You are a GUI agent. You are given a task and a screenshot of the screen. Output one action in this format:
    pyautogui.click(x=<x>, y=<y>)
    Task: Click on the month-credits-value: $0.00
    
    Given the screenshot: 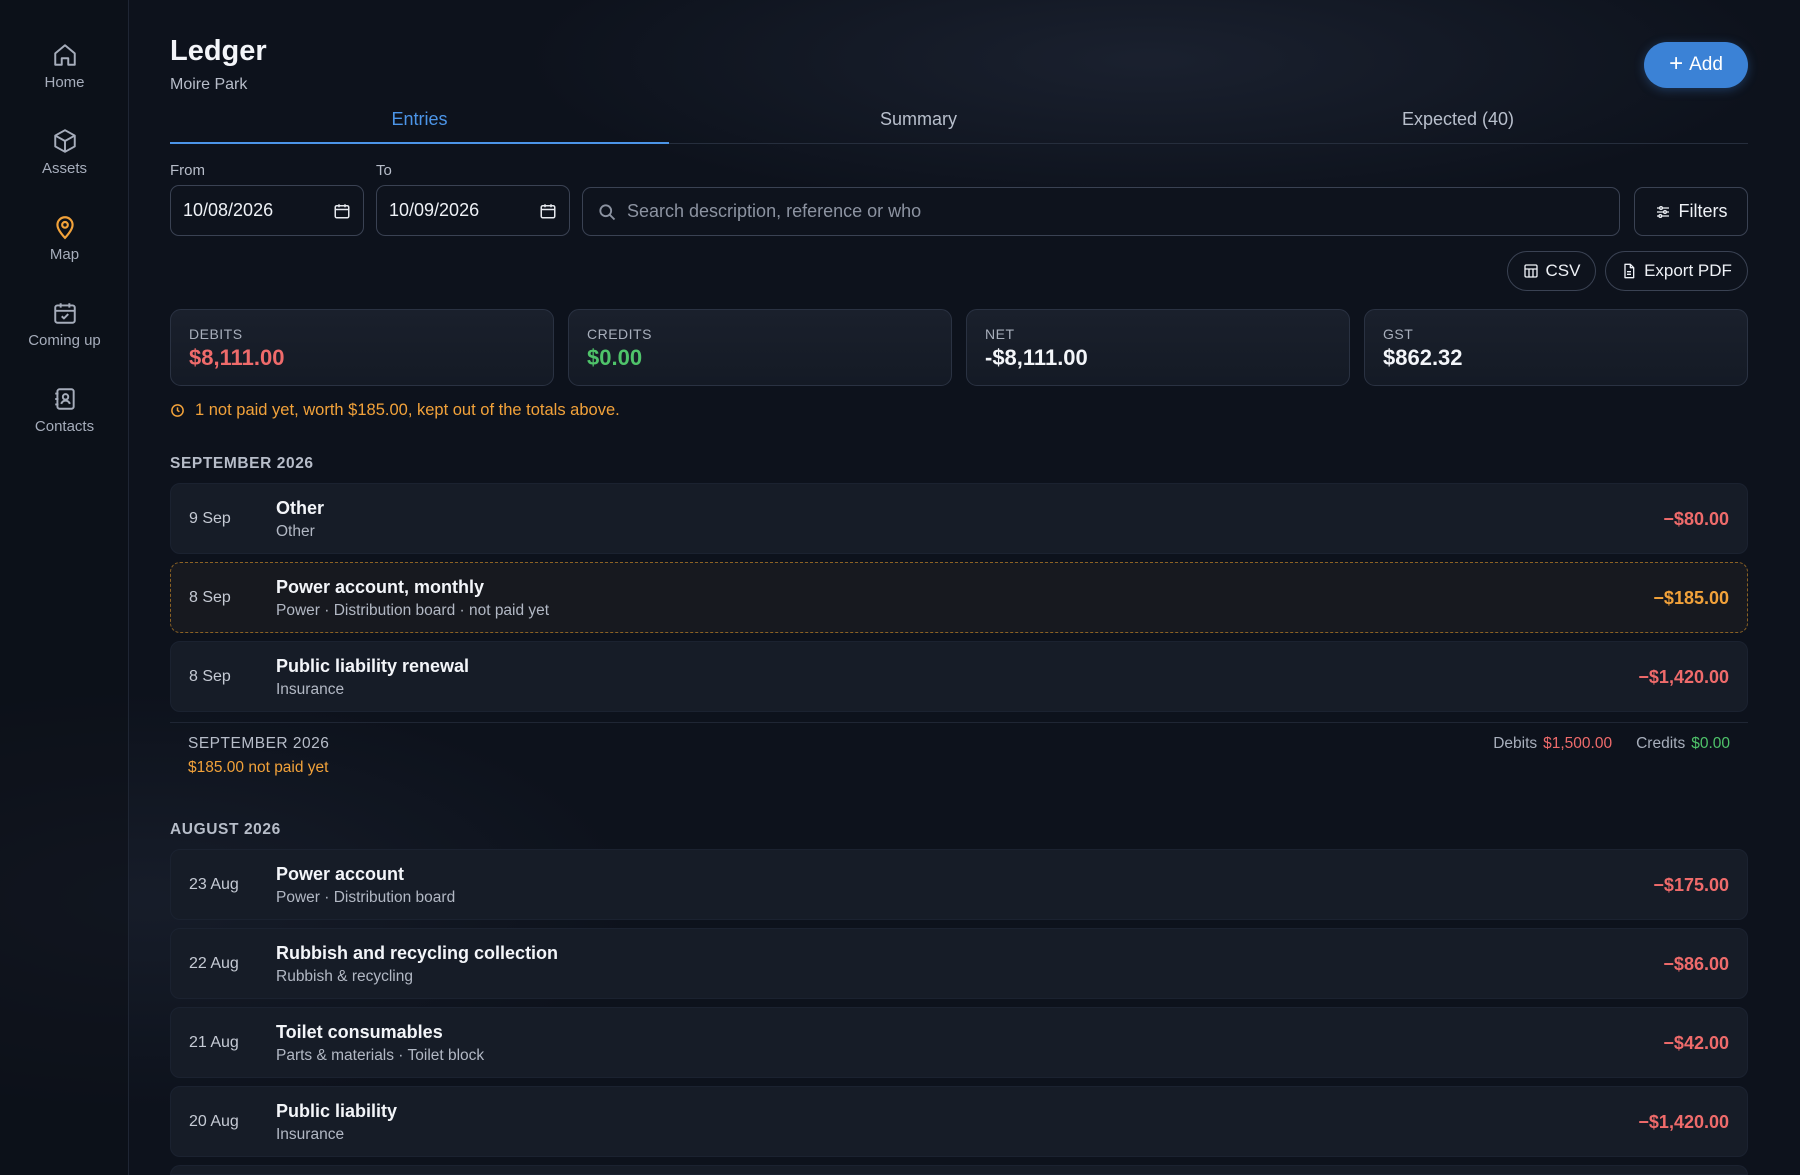 What is the action you would take?
    pyautogui.click(x=1710, y=743)
    